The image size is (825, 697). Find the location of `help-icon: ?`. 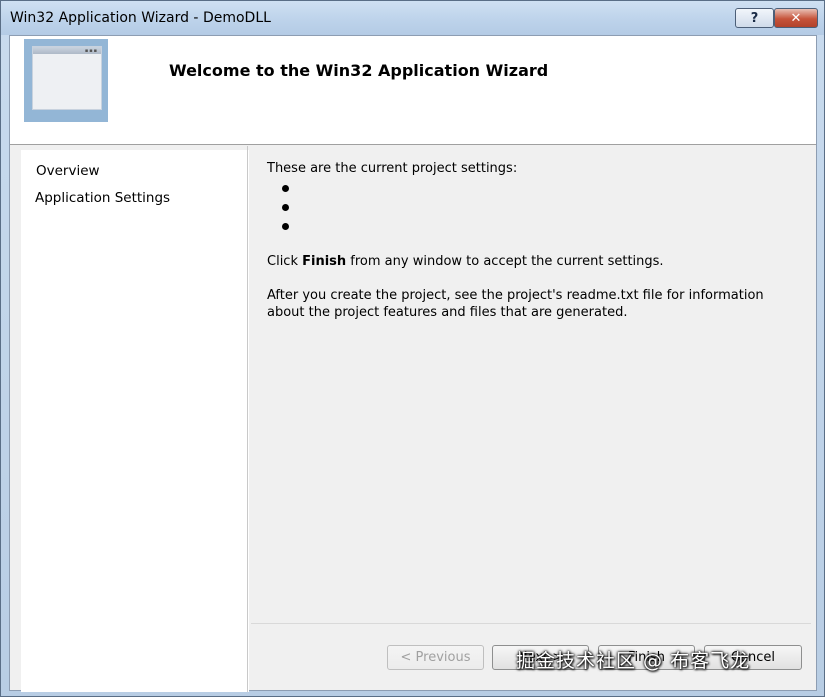

help-icon: ? is located at coordinates (754, 18).